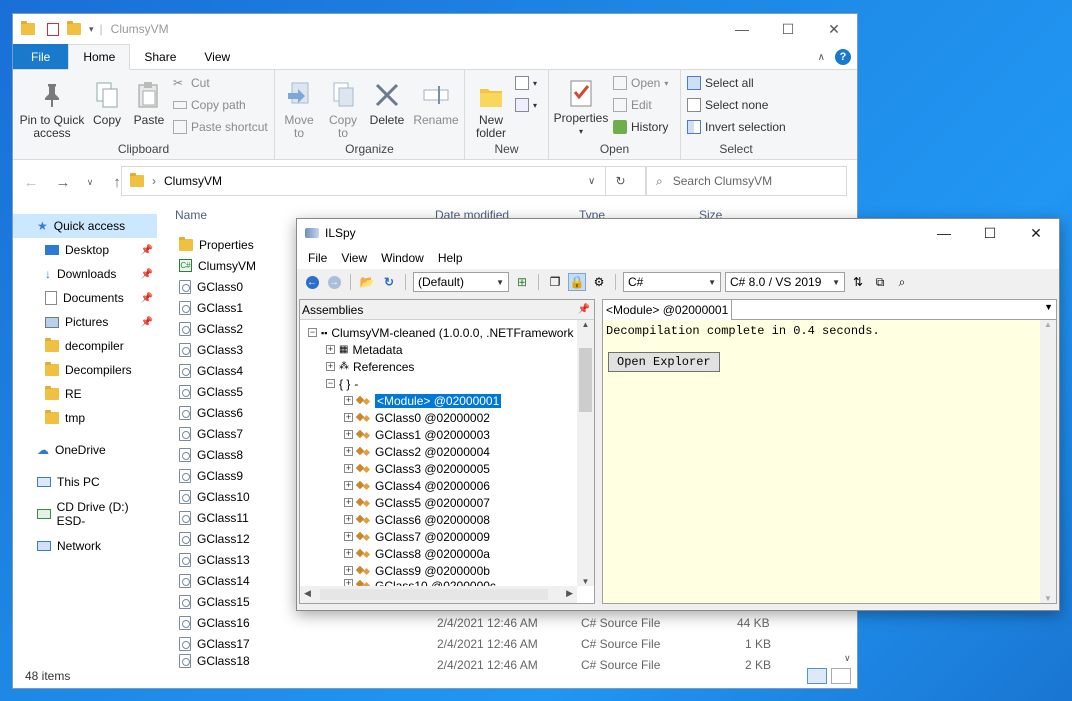 The image size is (1072, 701). Describe the element at coordinates (214, 601) in the screenshot. I see `file-row: GClass15` at that location.